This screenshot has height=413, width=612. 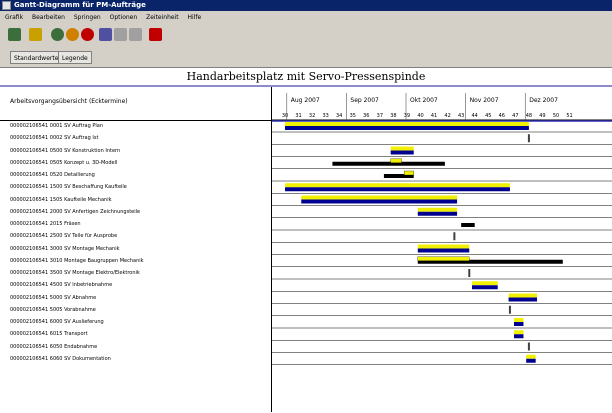 I want to click on menu-grafik: Grafik, so click(x=14, y=17).